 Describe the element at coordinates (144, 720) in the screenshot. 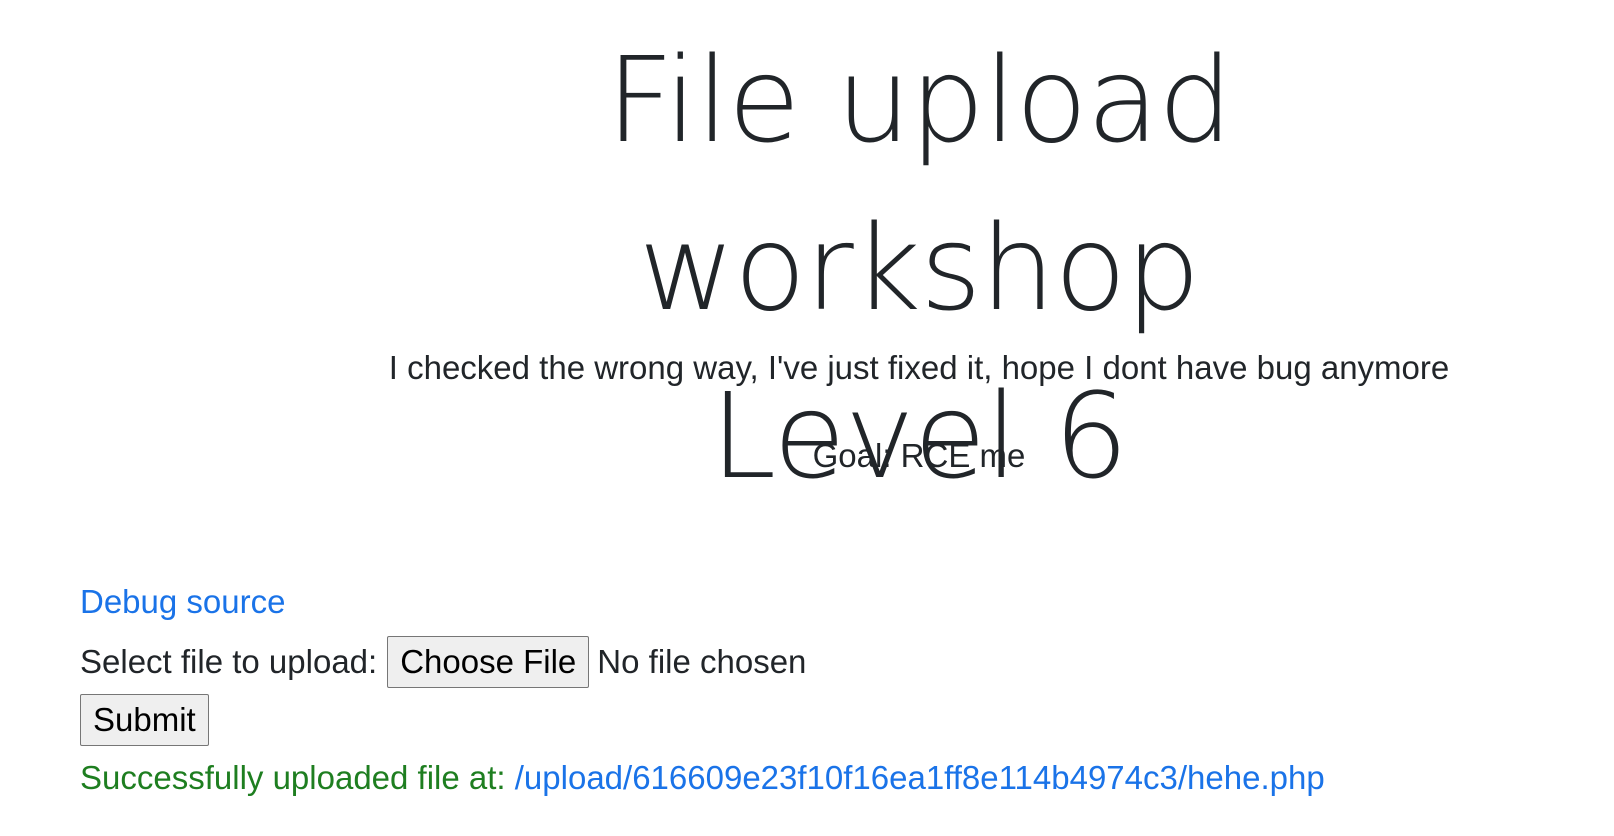

I see `submit-button: Submit` at that location.